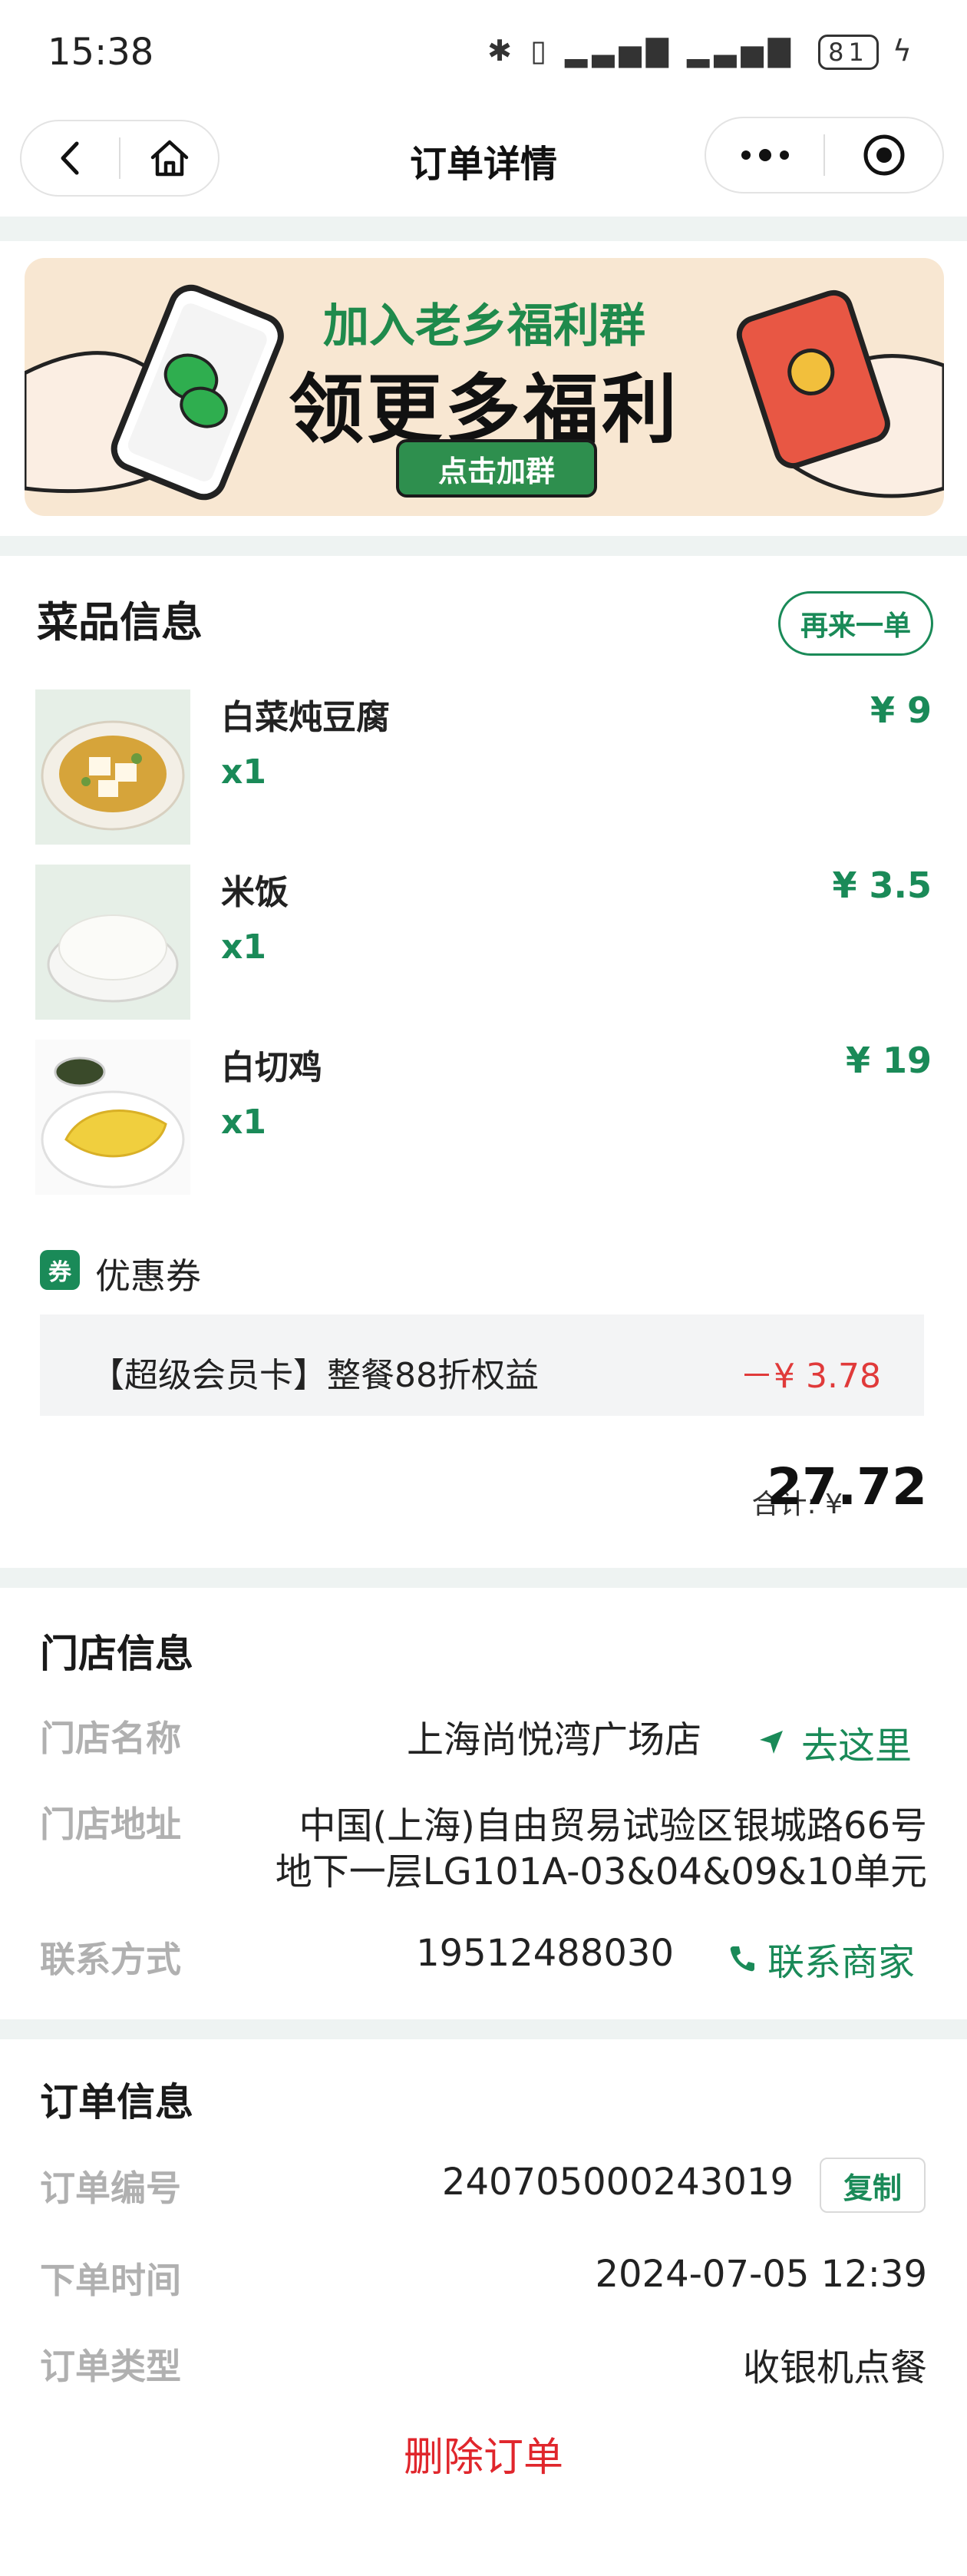 Image resolution: width=967 pixels, height=2576 pixels. What do you see at coordinates (553, 1739) in the screenshot?
I see `store-name: 上海尚悦湾广场店` at bounding box center [553, 1739].